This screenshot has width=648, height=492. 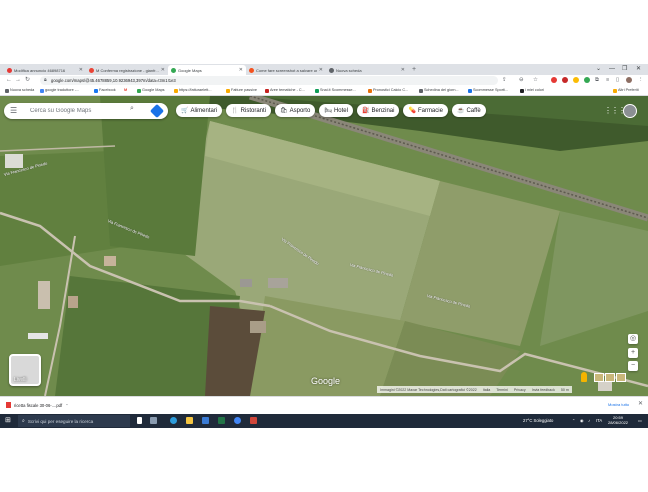 What do you see at coordinates (629, 80) in the screenshot?
I see `profile-avatar` at bounding box center [629, 80].